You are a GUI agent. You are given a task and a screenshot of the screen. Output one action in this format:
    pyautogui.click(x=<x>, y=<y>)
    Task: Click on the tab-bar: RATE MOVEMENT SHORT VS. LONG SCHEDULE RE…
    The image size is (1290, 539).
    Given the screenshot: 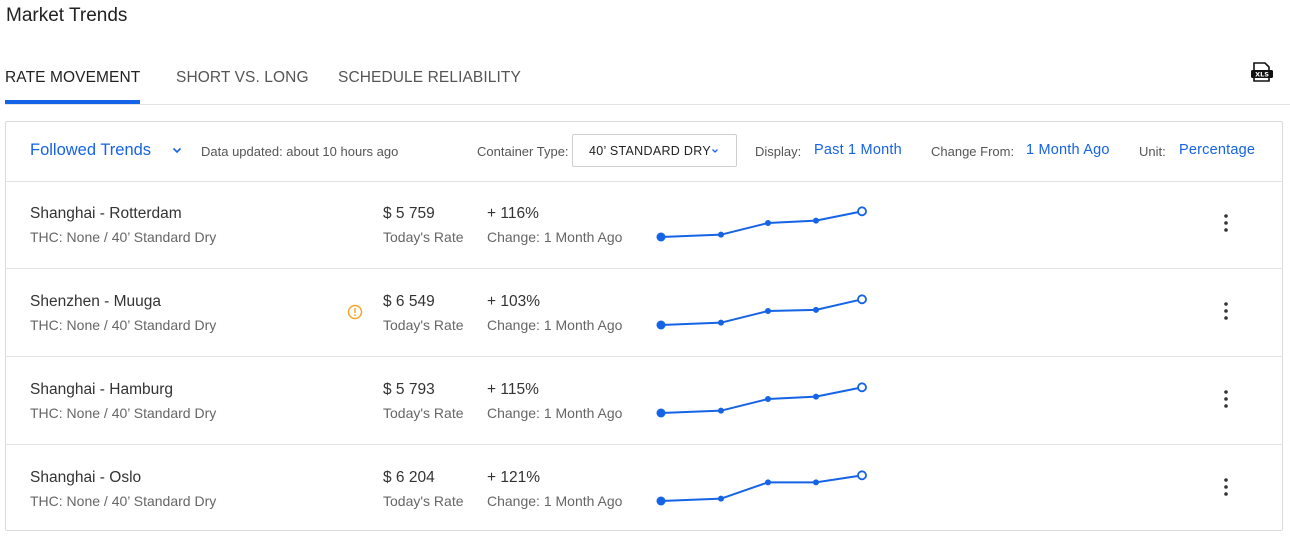 What is the action you would take?
    pyautogui.click(x=647, y=82)
    